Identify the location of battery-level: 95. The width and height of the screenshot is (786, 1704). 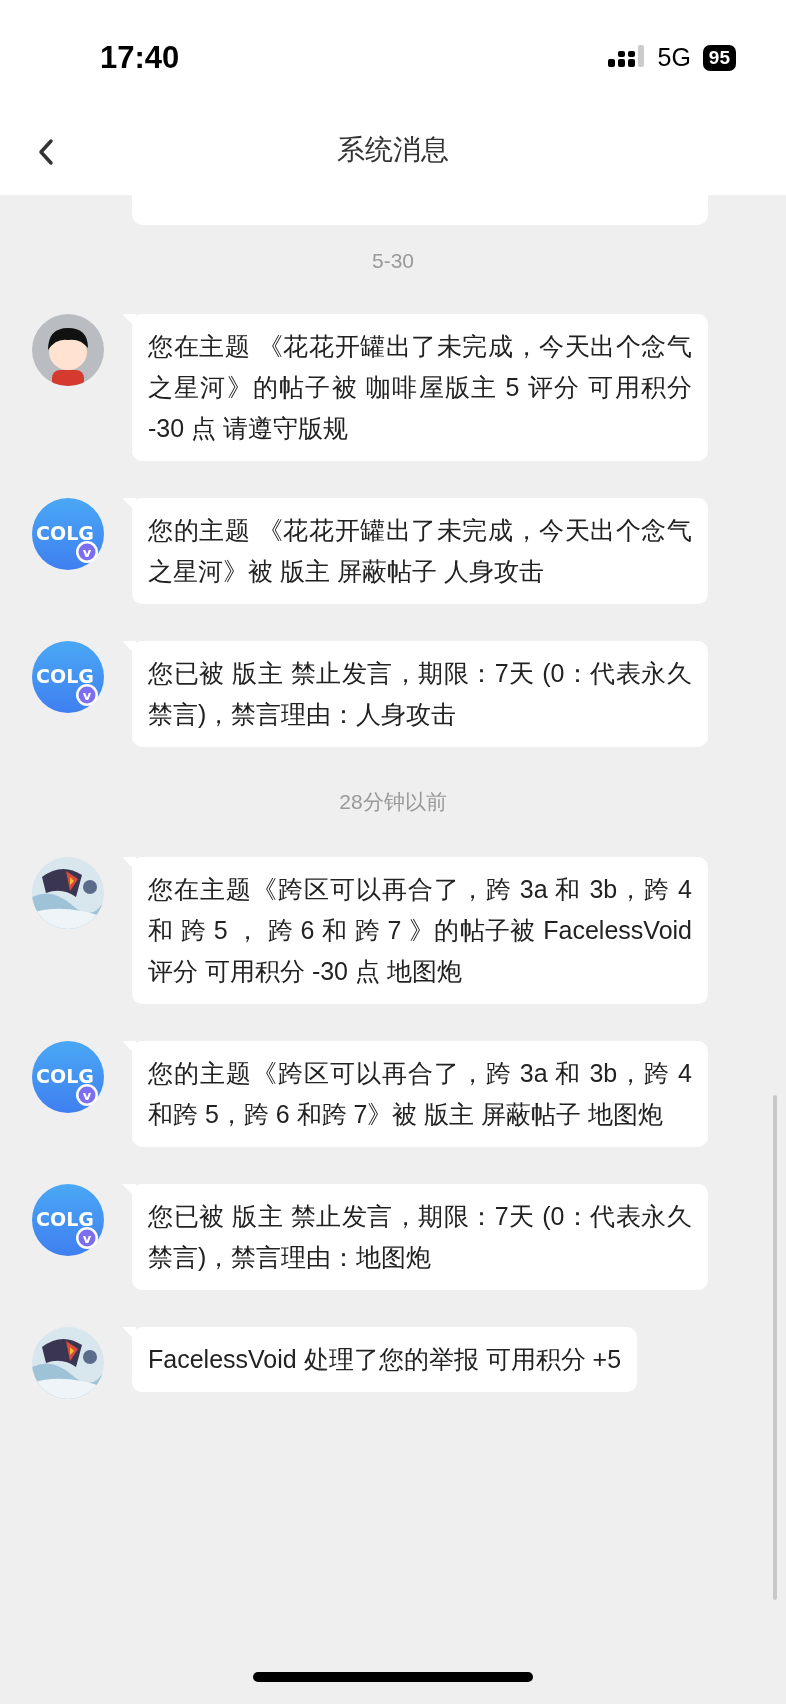
(719, 57).